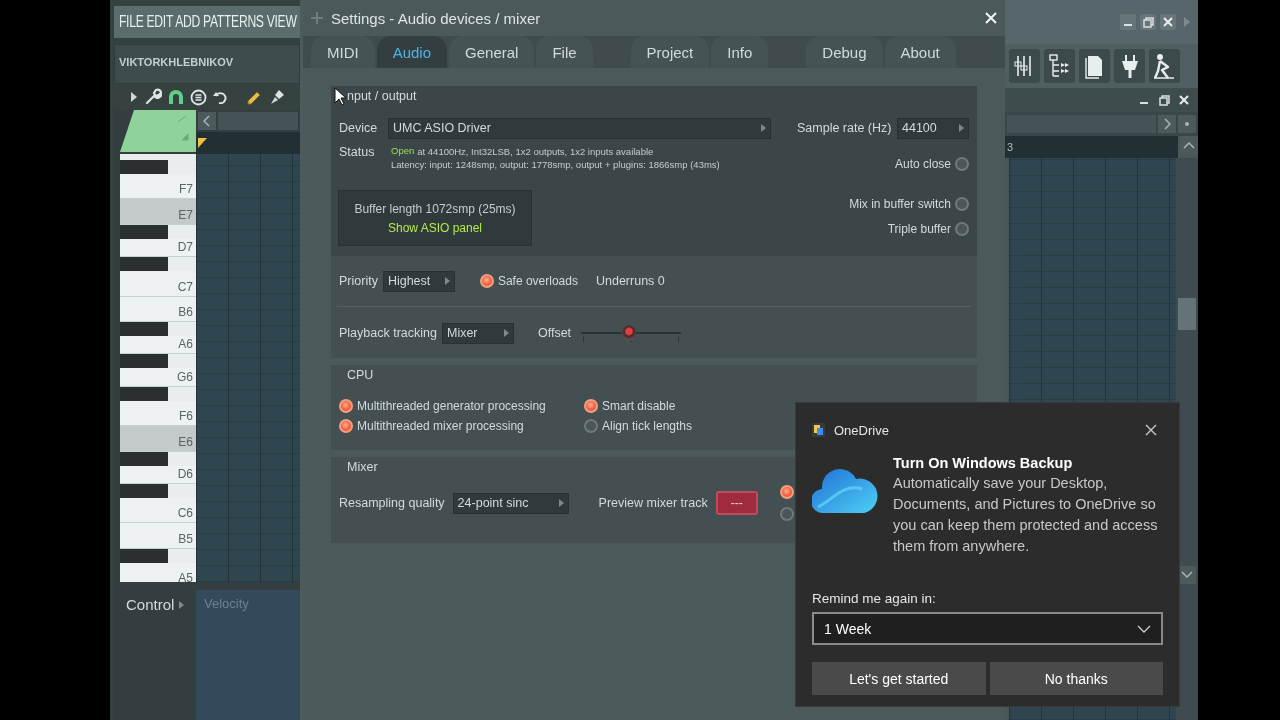  I want to click on section-title: Mixer, so click(362, 467).